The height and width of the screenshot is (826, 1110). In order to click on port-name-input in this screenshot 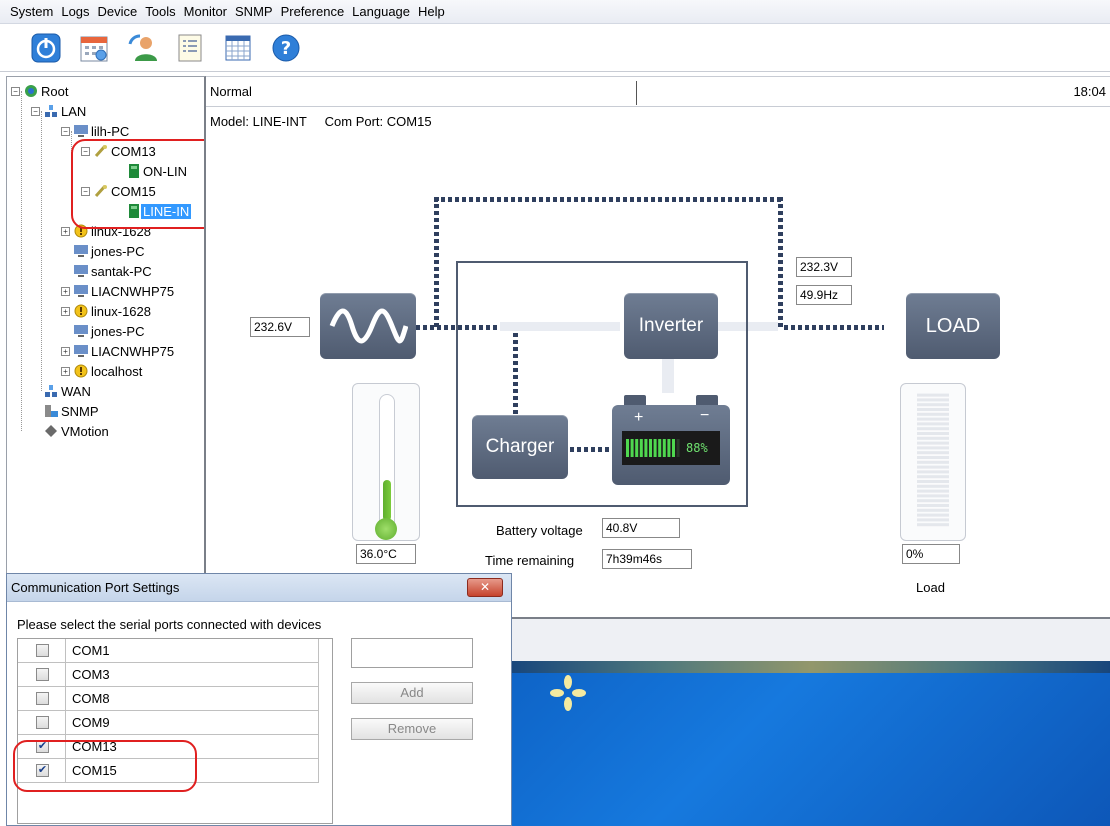, I will do `click(412, 653)`.